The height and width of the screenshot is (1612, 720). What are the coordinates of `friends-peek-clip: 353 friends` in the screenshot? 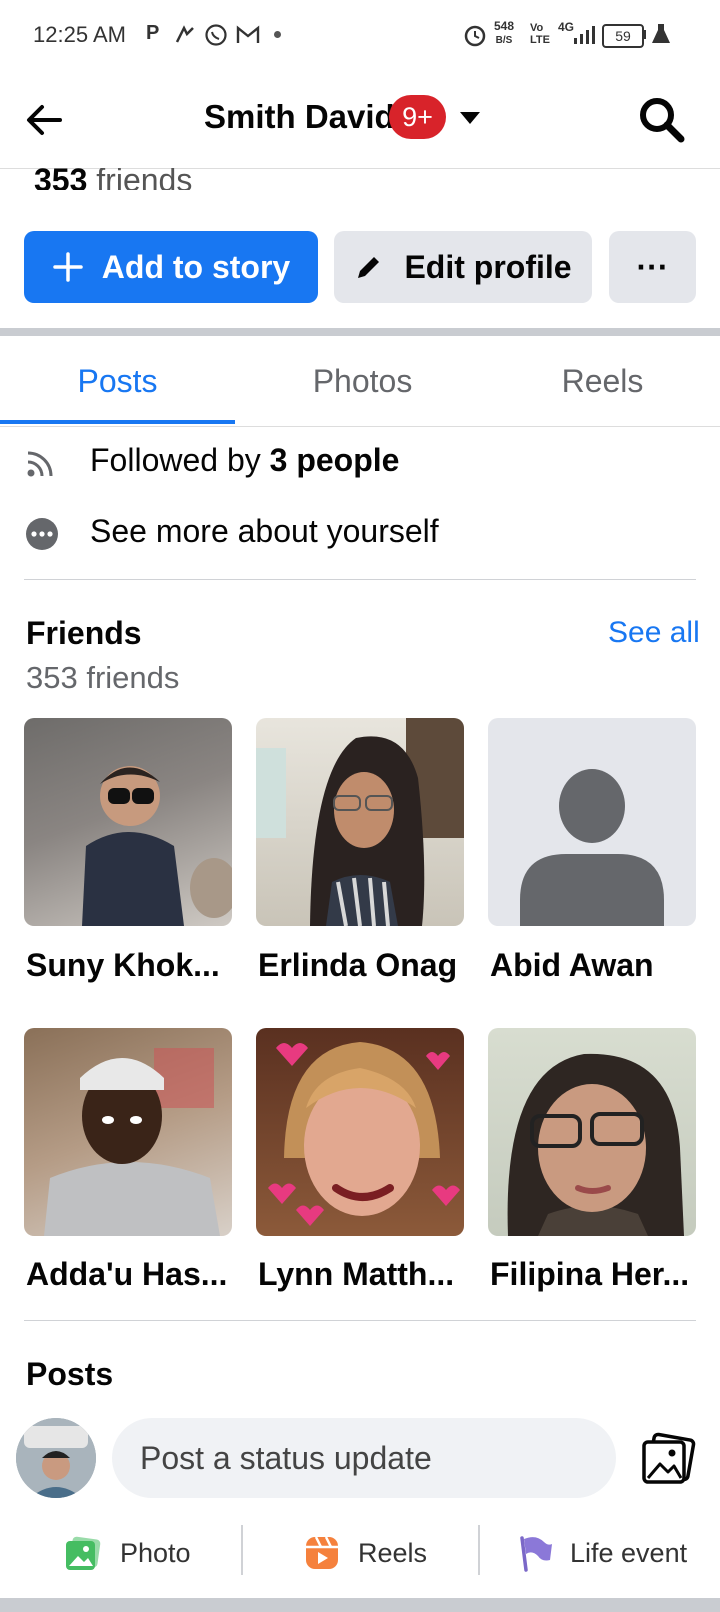 It's located at (360, 179).